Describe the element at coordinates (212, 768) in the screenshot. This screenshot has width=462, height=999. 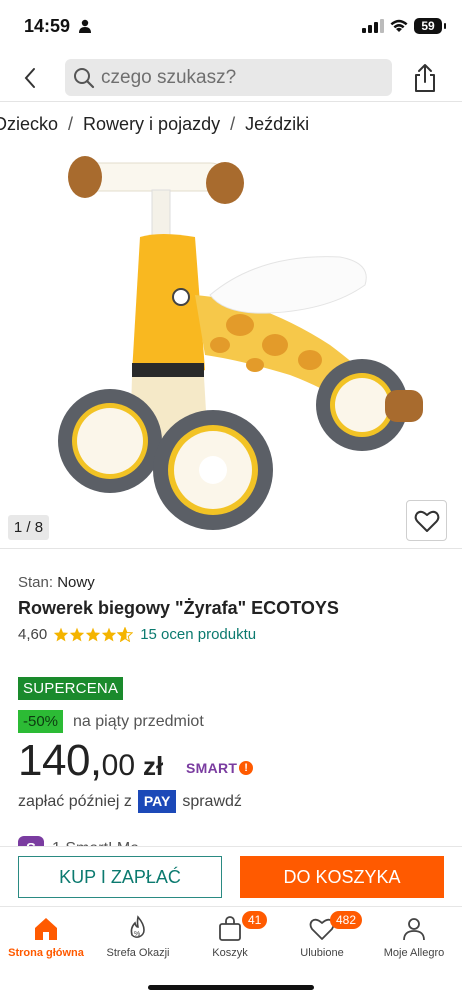
I see `smart-label: SMART` at that location.